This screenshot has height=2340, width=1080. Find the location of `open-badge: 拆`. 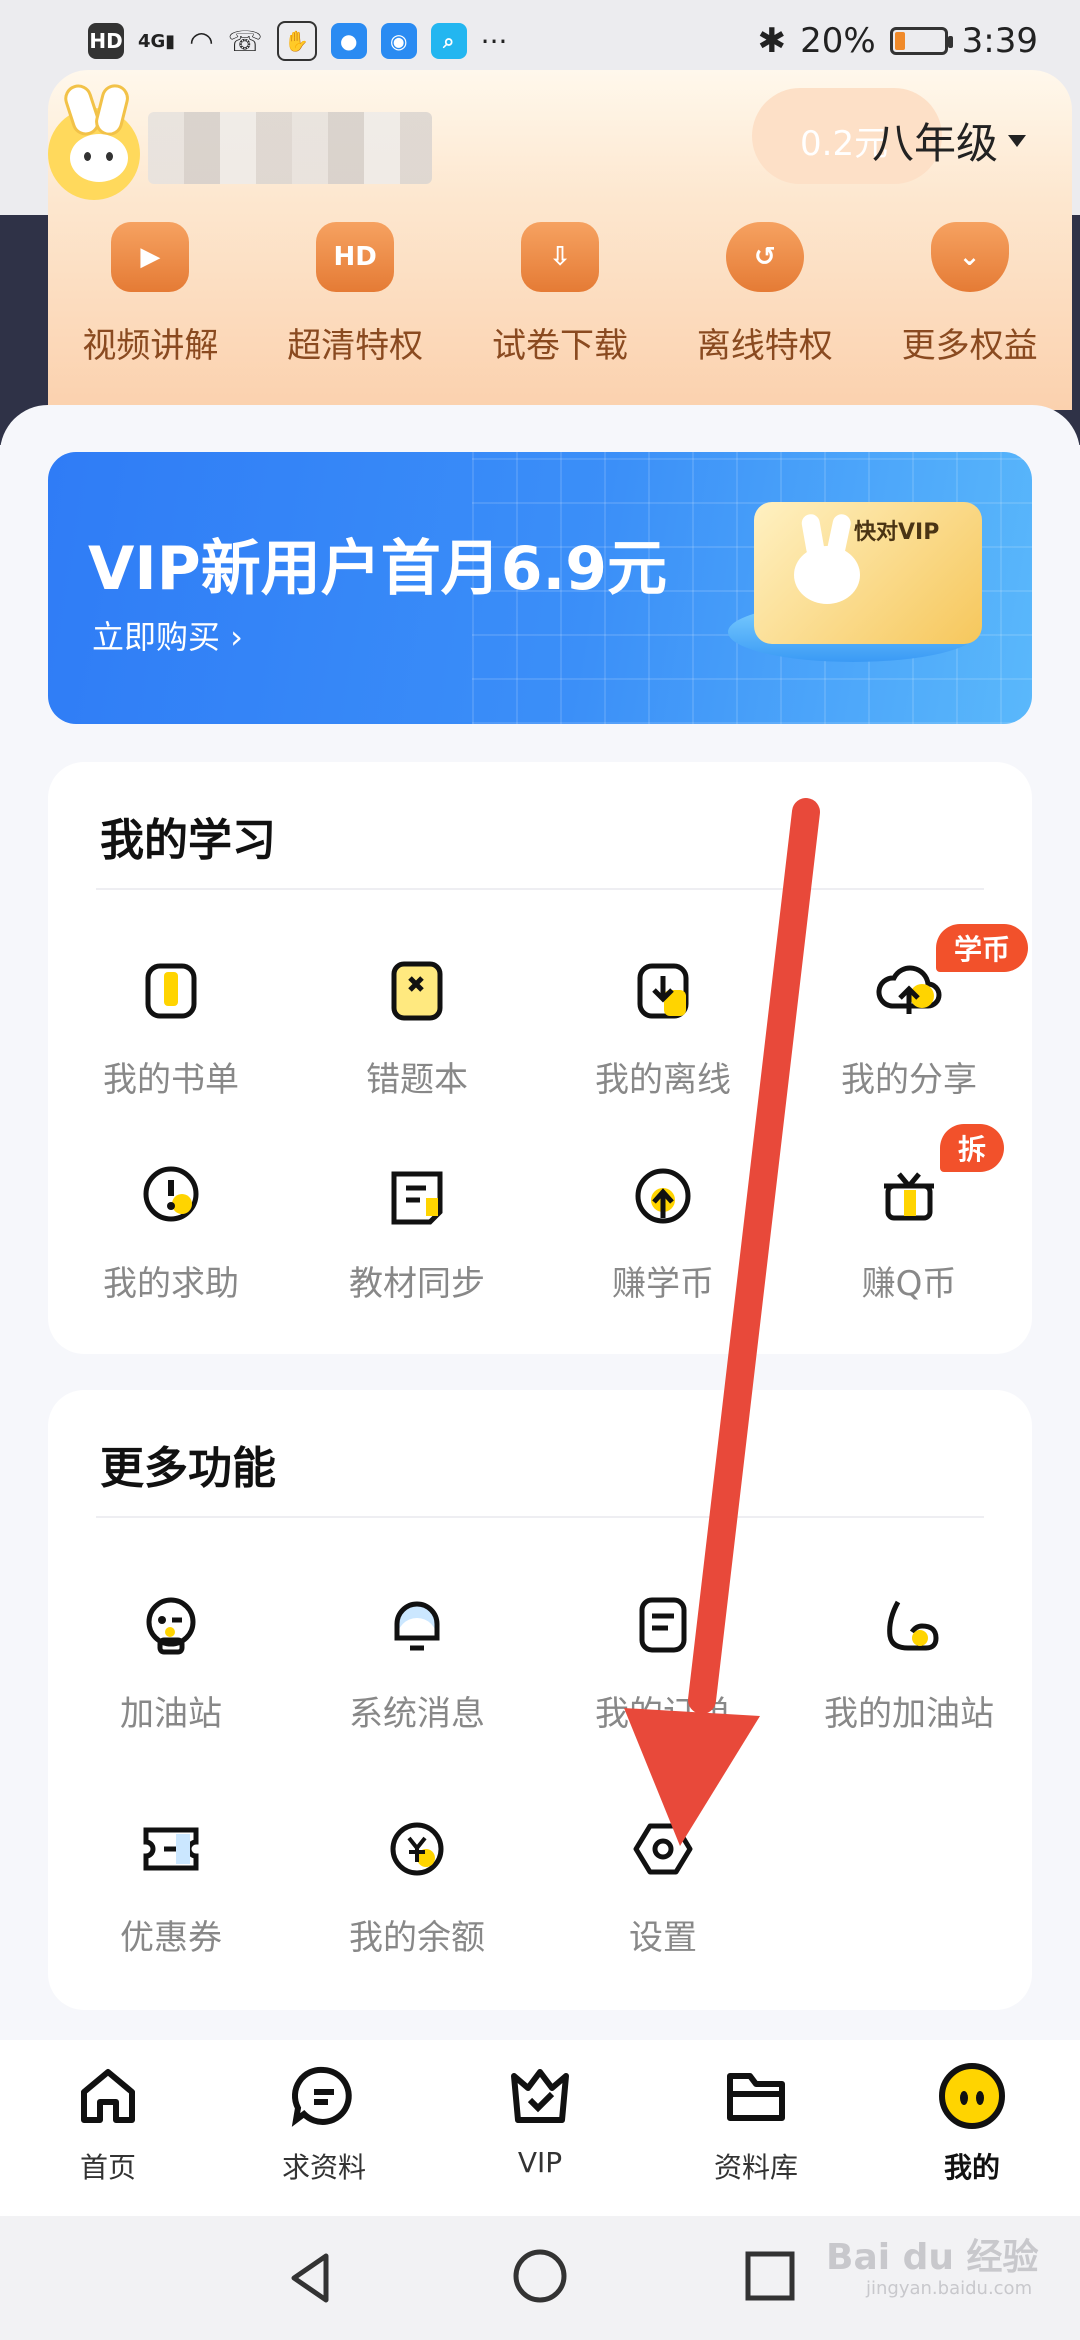

open-badge: 拆 is located at coordinates (972, 1148).